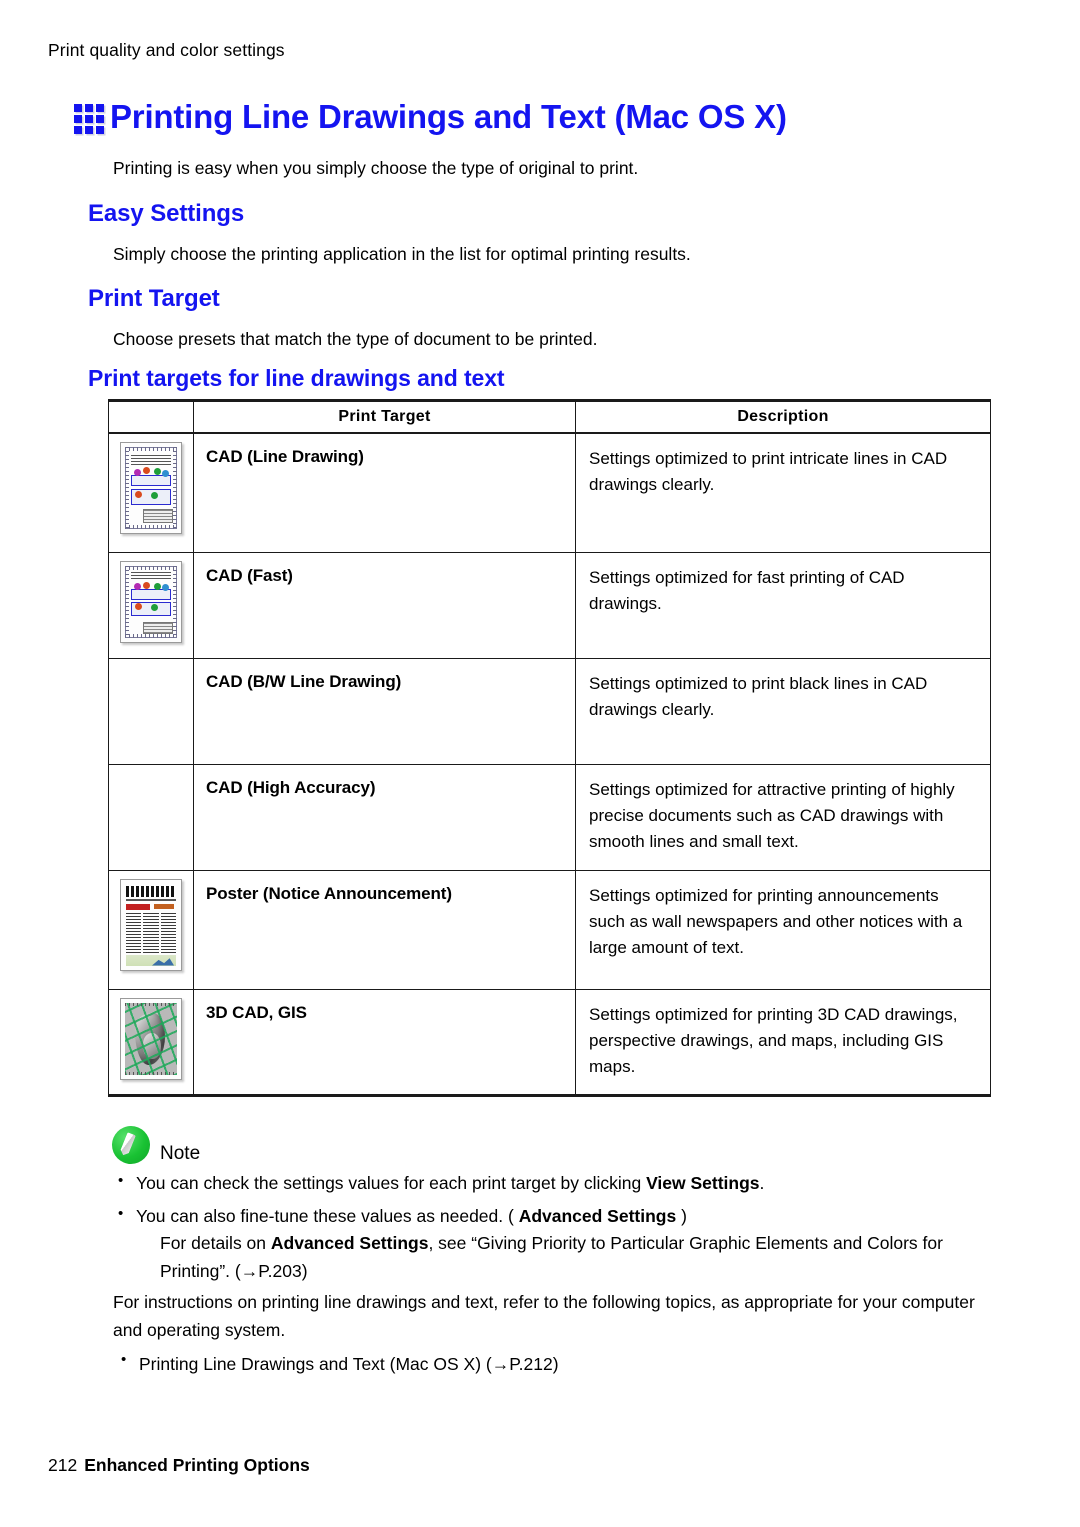 Image resolution: width=1080 pixels, height=1527 pixels. Describe the element at coordinates (180, 1153) in the screenshot. I see `note-label: Note` at that location.